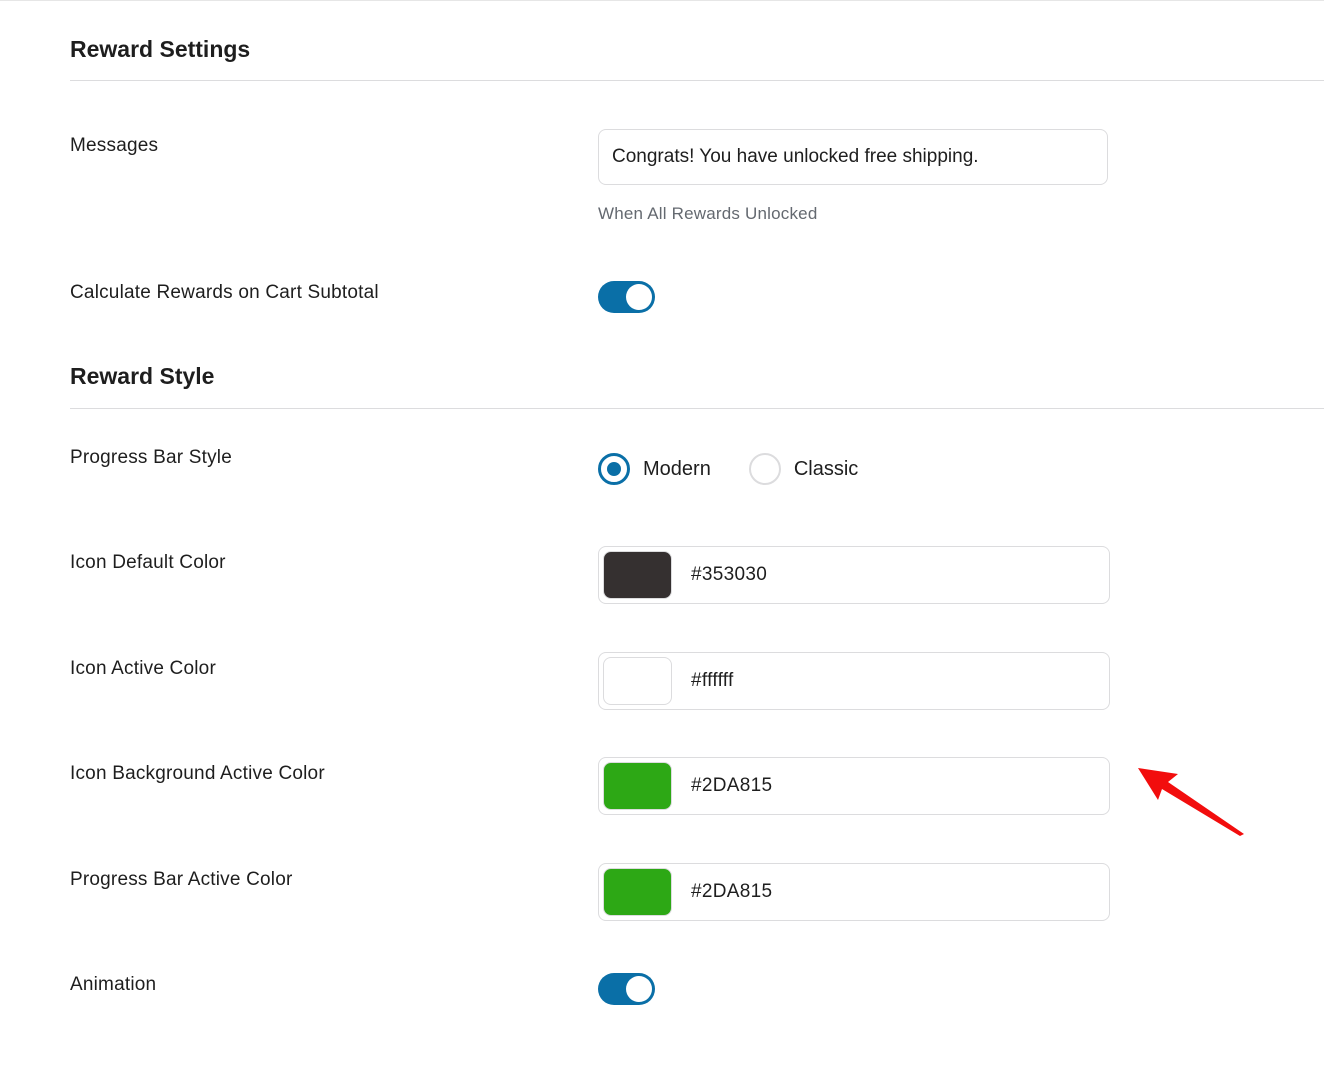 The image size is (1324, 1083). I want to click on progress-bar-style-radio-group: Modern Classic, so click(747, 469).